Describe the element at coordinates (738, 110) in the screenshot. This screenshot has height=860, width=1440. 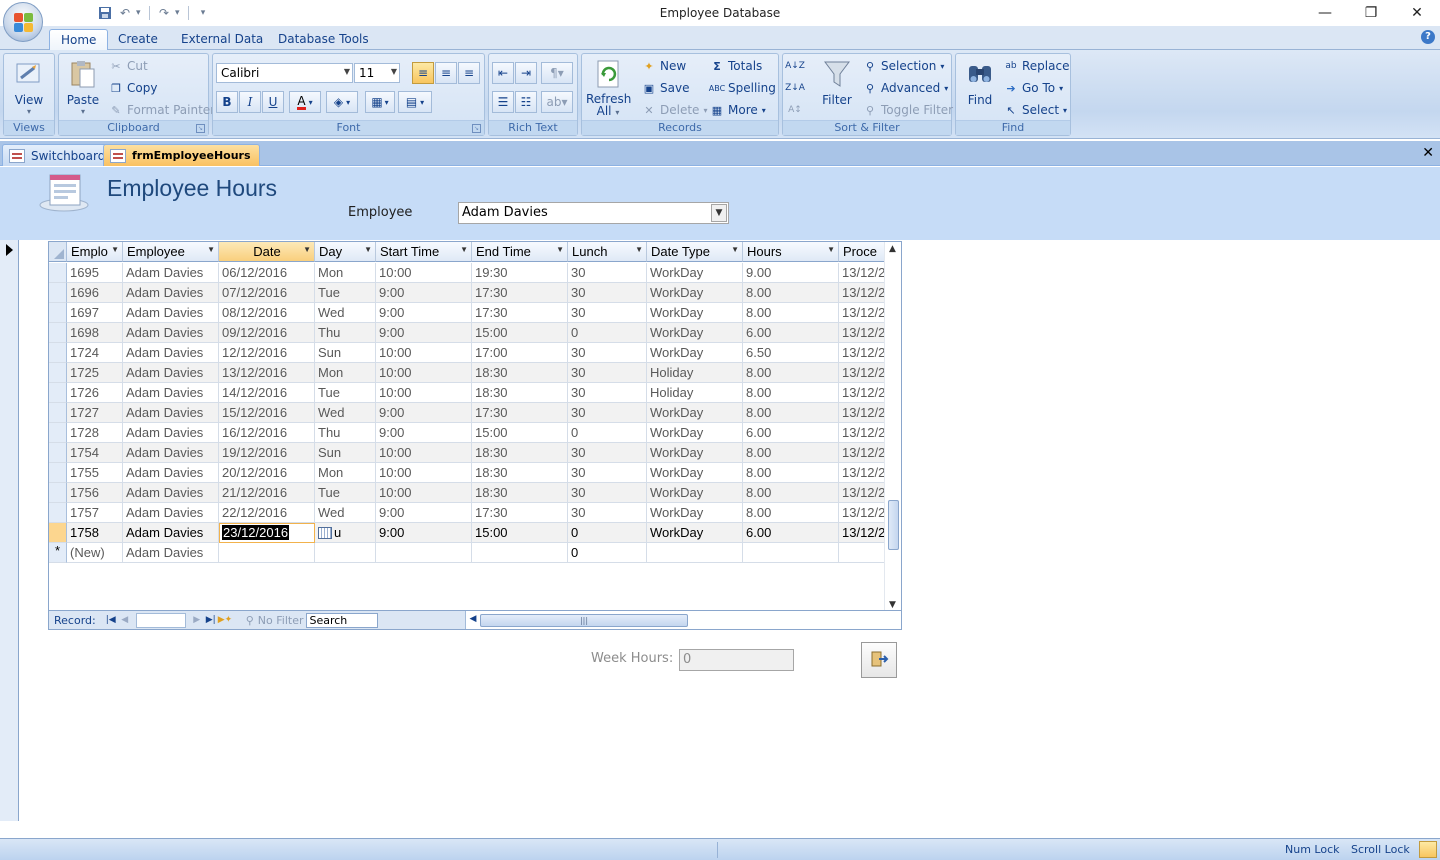
I see `more-button: ▦ More ▾` at that location.